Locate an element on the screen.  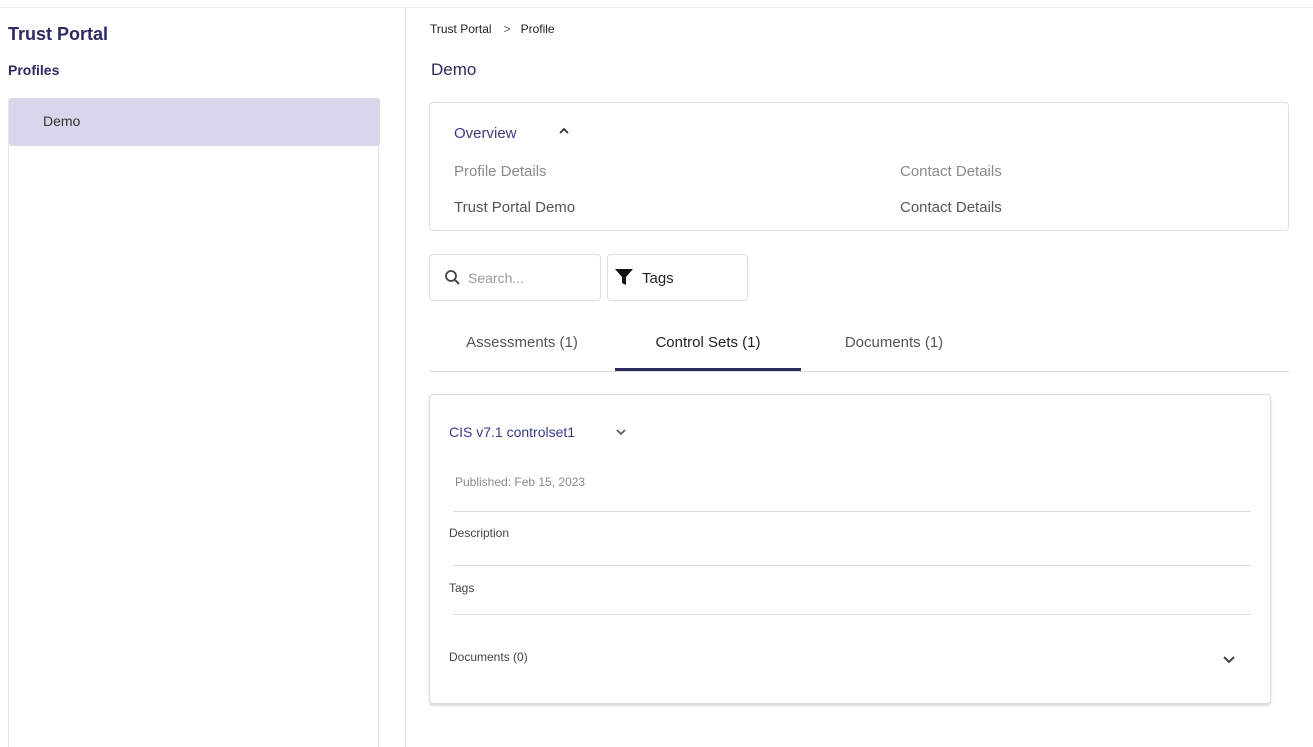
breadcrumb-root: Trust Portal is located at coordinates (461, 29).